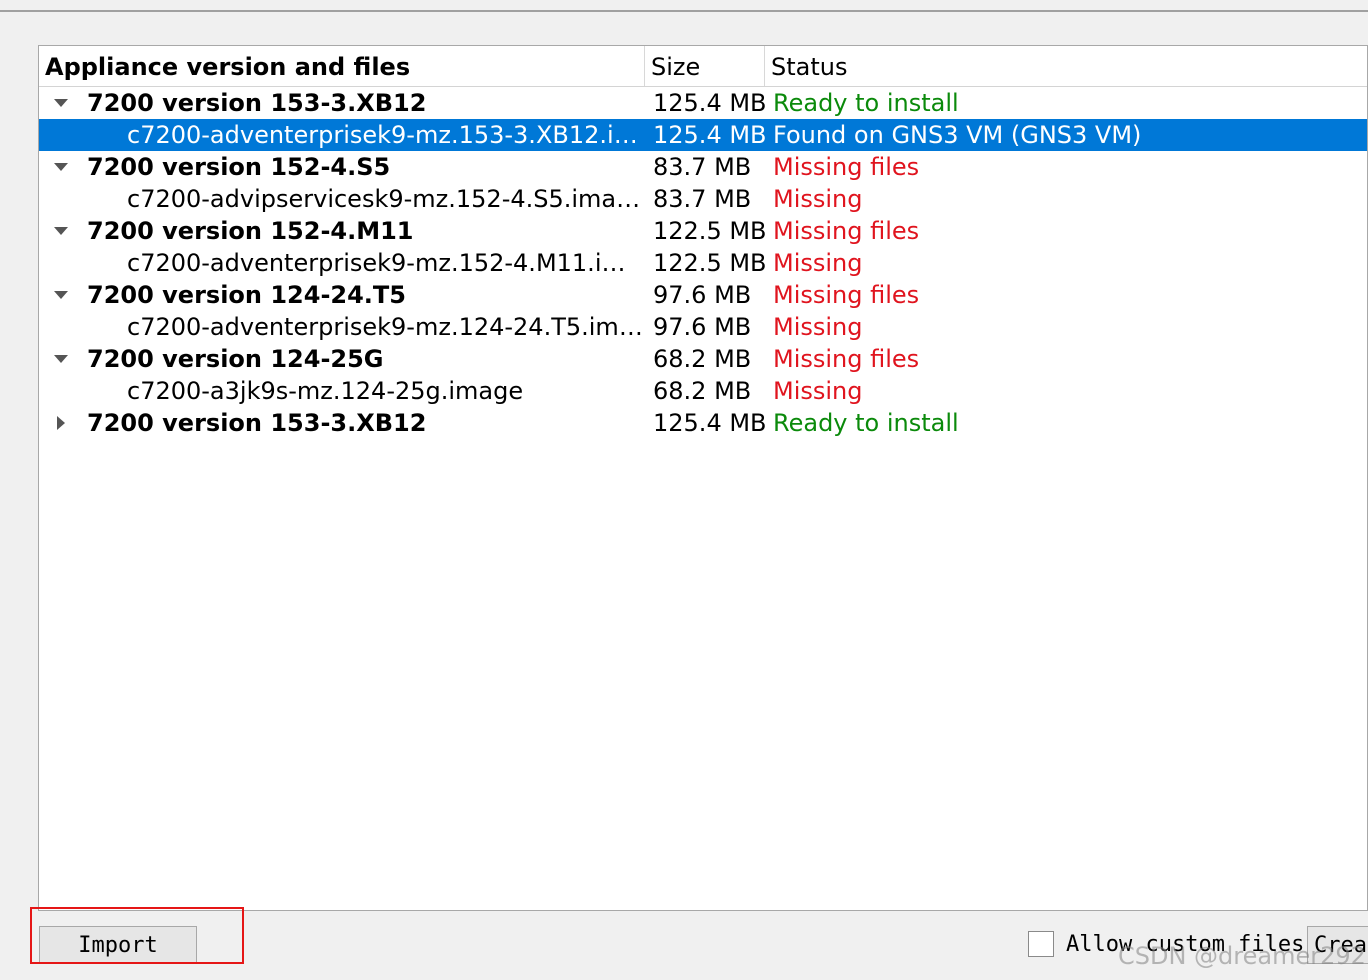  Describe the element at coordinates (325, 391) in the screenshot. I see `file-name: c7200-a3jk9s-mz.124-25g.image` at that location.